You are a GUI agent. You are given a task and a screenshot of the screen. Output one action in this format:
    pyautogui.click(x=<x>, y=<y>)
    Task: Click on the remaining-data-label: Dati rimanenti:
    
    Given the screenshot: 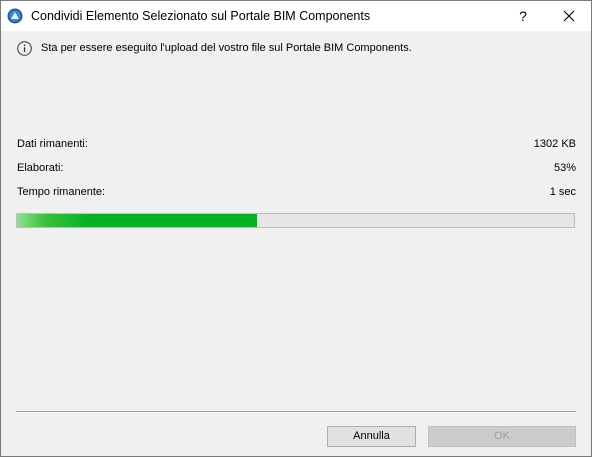 What is the action you would take?
    pyautogui.click(x=52, y=144)
    